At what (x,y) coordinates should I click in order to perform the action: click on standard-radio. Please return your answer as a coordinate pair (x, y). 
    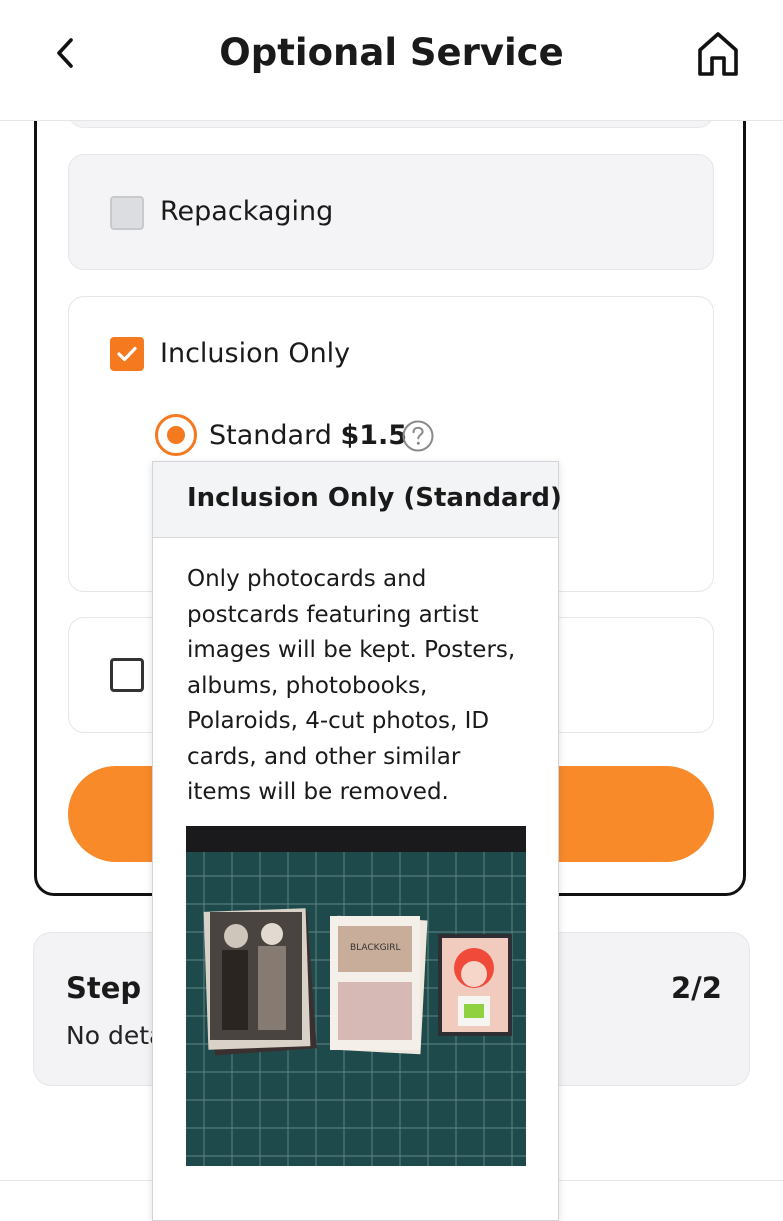
    Looking at the image, I should click on (176, 435).